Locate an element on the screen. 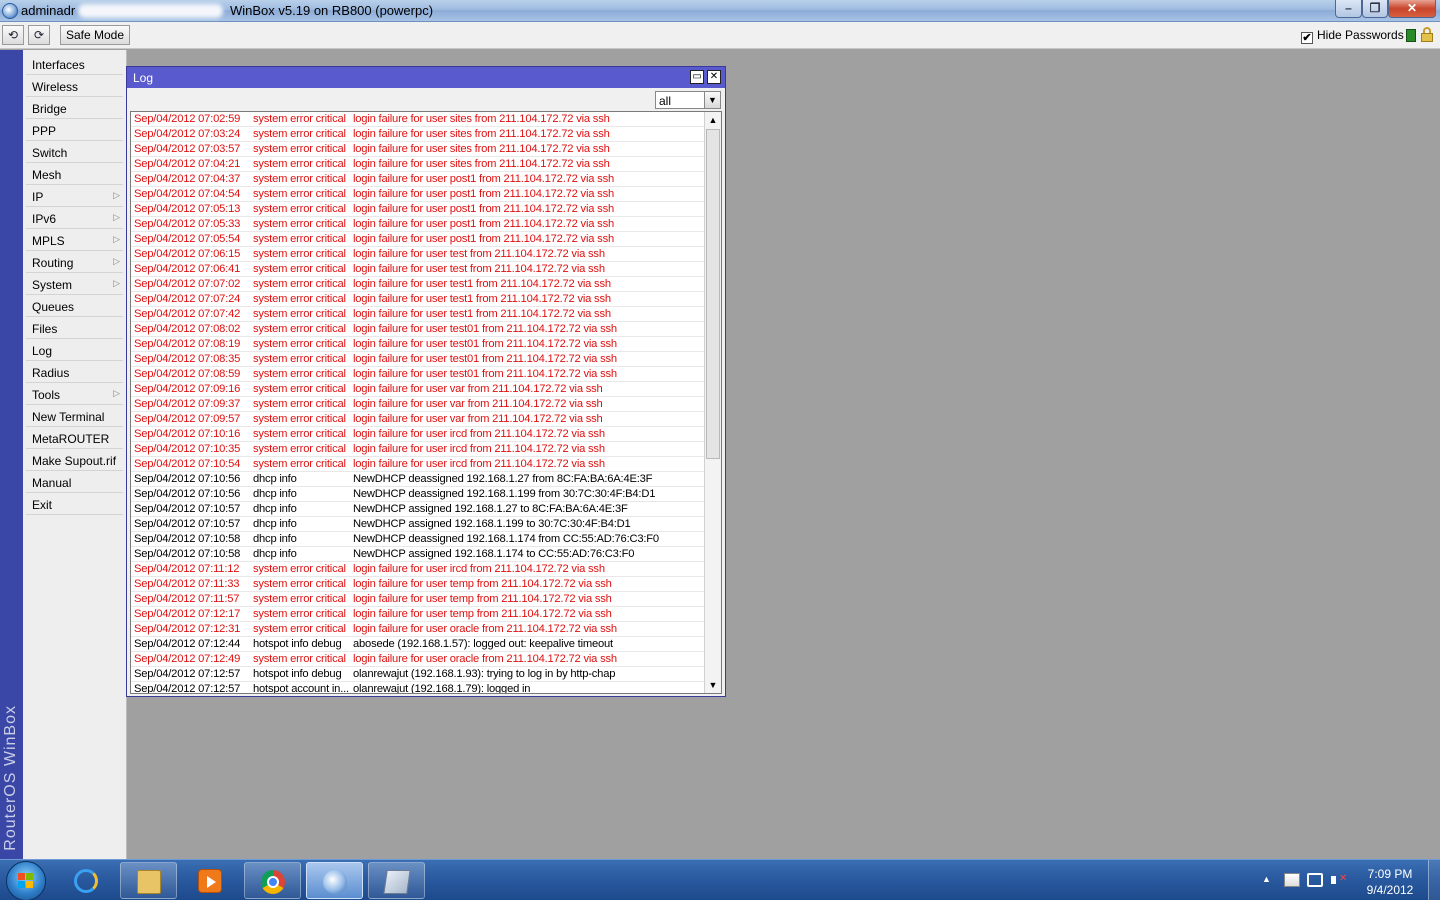 The height and width of the screenshot is (900, 1440). network-icon is located at coordinates (1315, 880).